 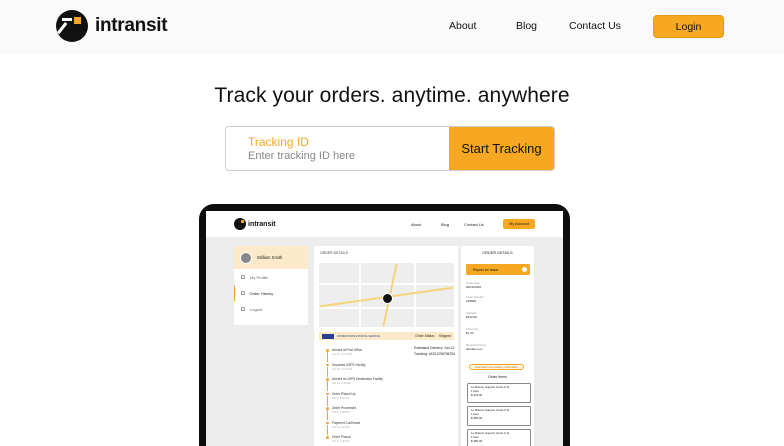 I want to click on nav-about: About, so click(x=462, y=26).